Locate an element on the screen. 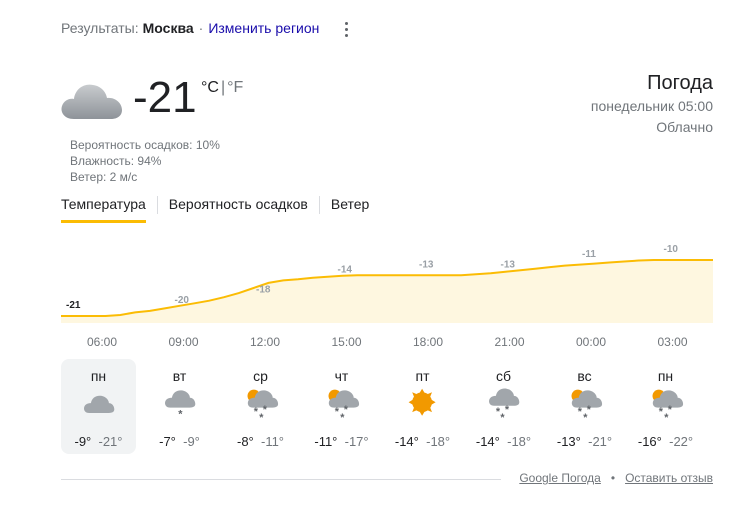 This screenshot has width=751, height=515. day-temps: -8° -11° is located at coordinates (260, 441).